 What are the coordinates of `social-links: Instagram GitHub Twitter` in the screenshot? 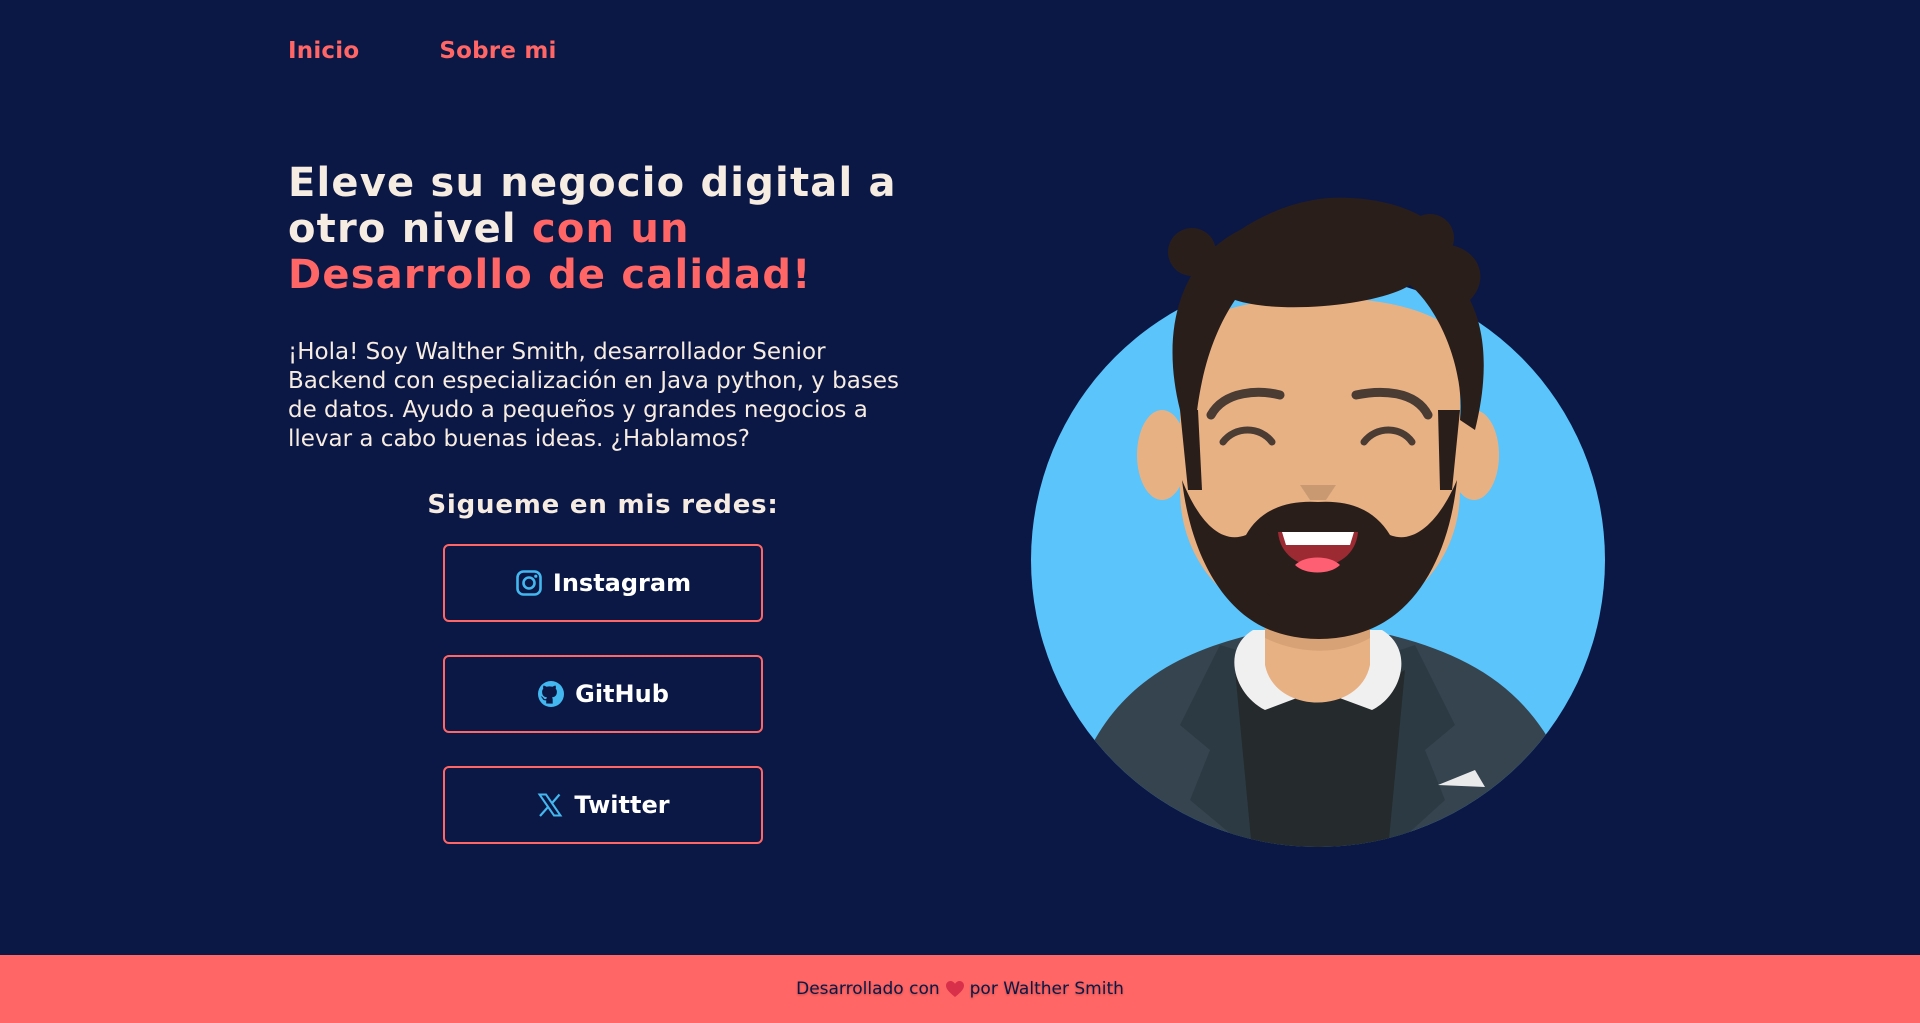 It's located at (603, 694).